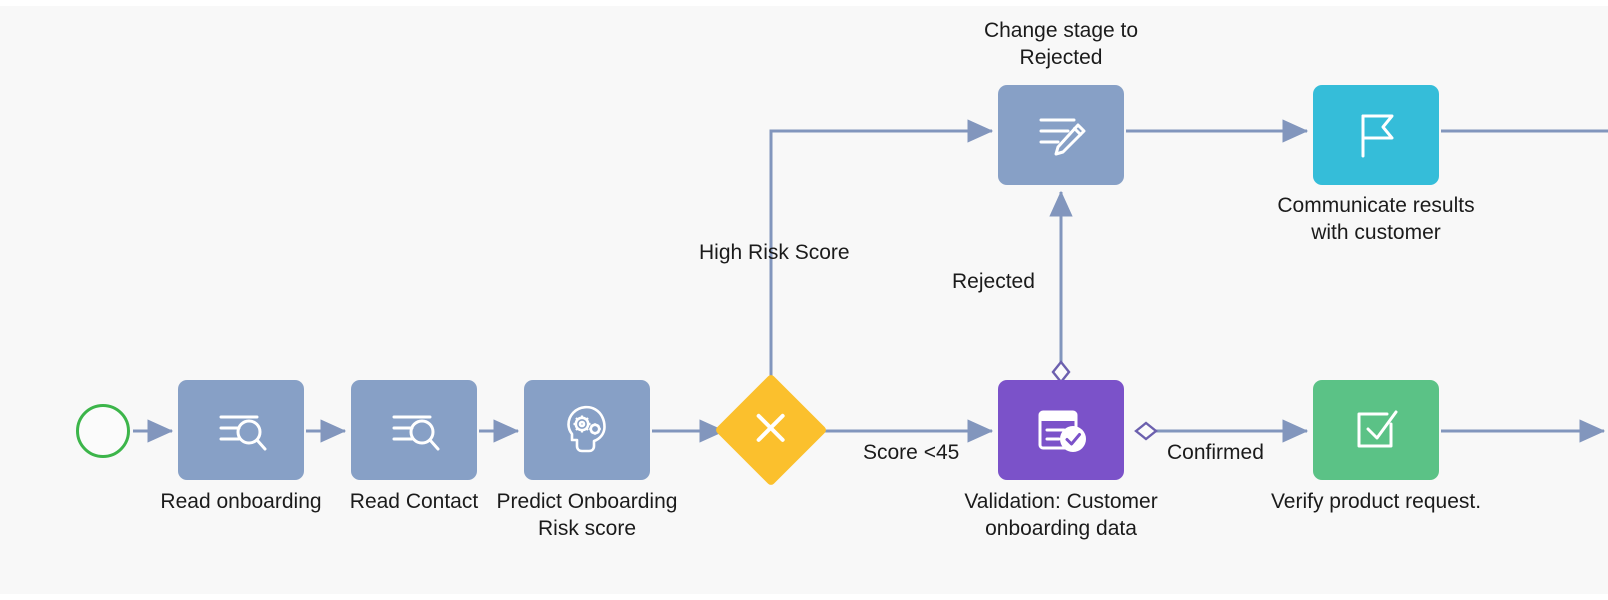 This screenshot has width=1608, height=600. I want to click on node-read-onboarding, so click(241, 430).